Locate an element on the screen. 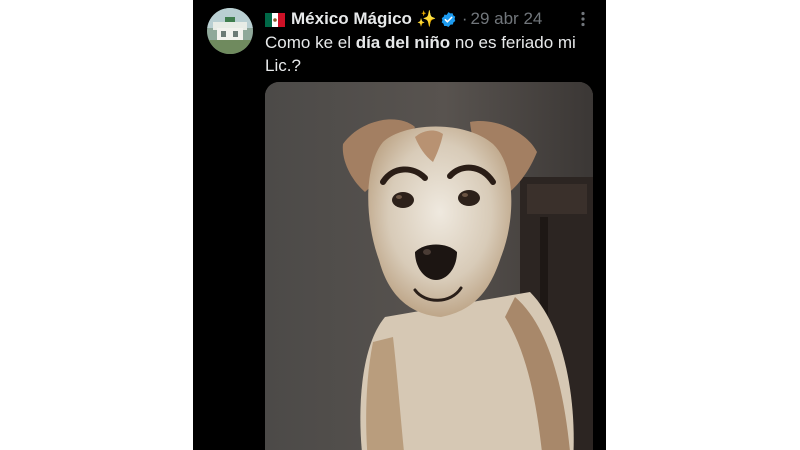  more-options-icon is located at coordinates (583, 19).